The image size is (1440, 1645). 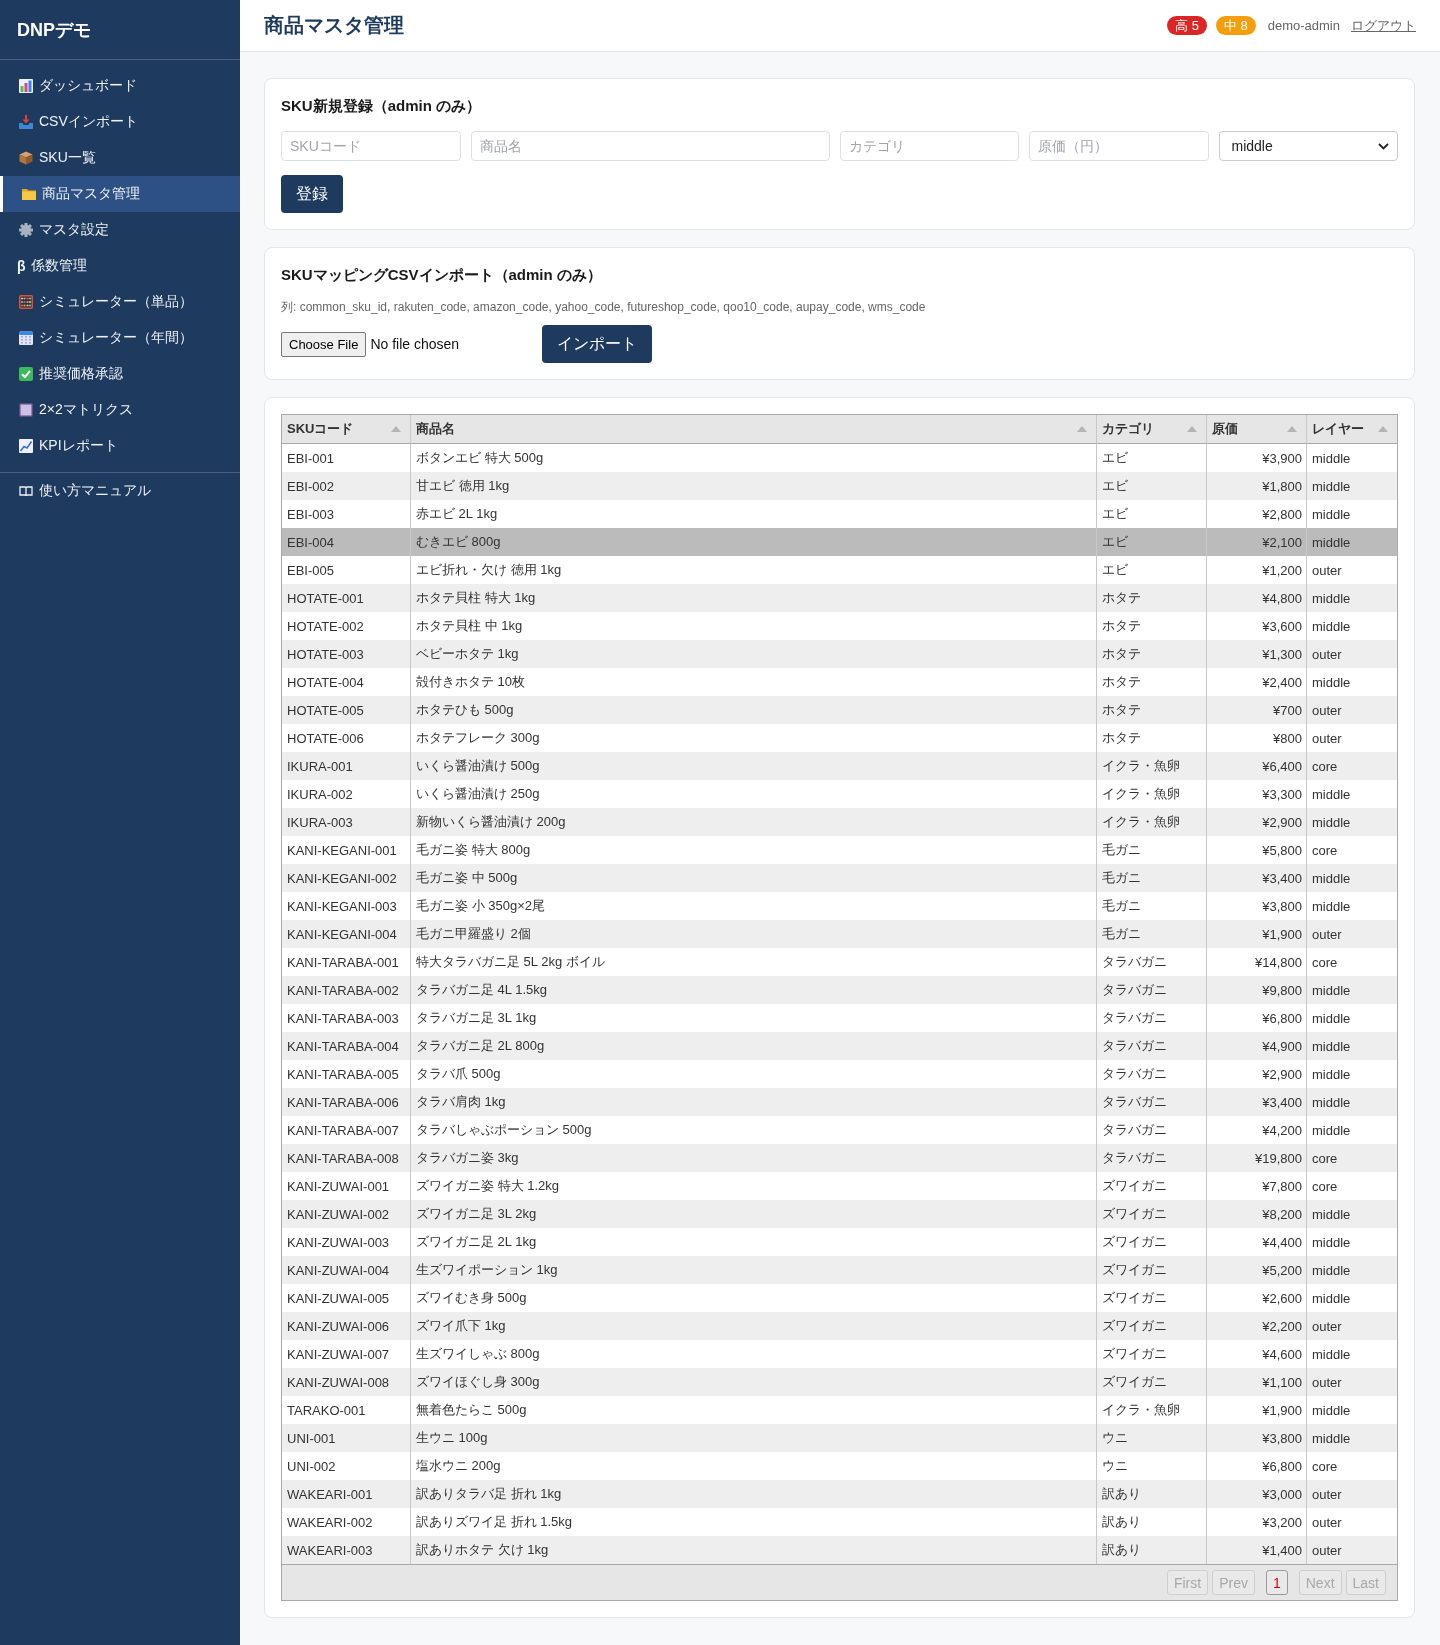 What do you see at coordinates (1303, 25) in the screenshot?
I see `user-name: demo-admin` at bounding box center [1303, 25].